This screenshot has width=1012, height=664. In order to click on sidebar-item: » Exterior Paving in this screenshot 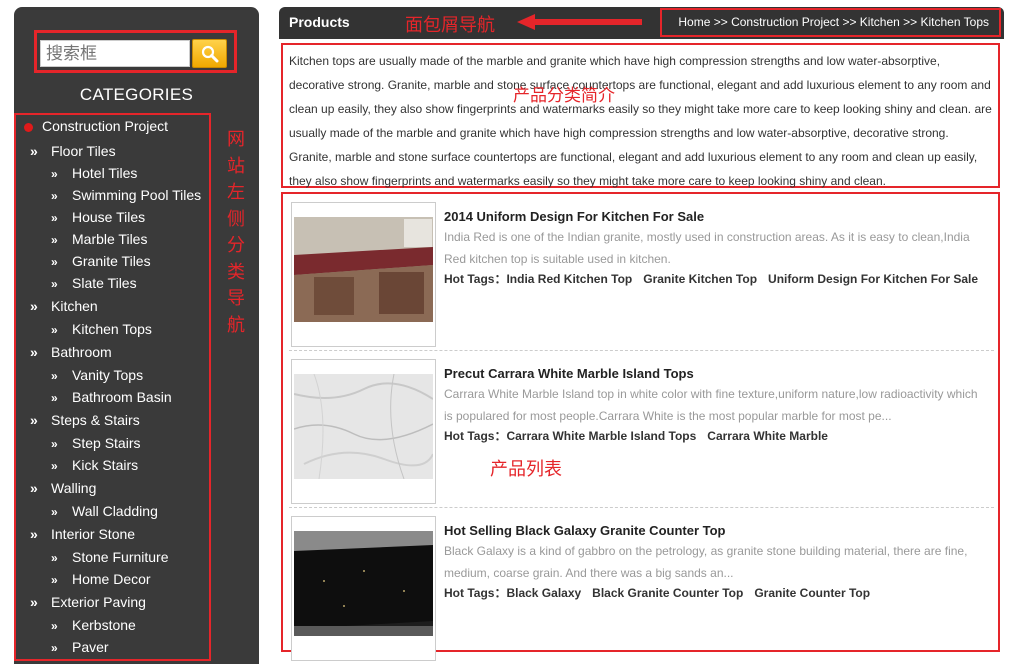, I will do `click(88, 602)`.